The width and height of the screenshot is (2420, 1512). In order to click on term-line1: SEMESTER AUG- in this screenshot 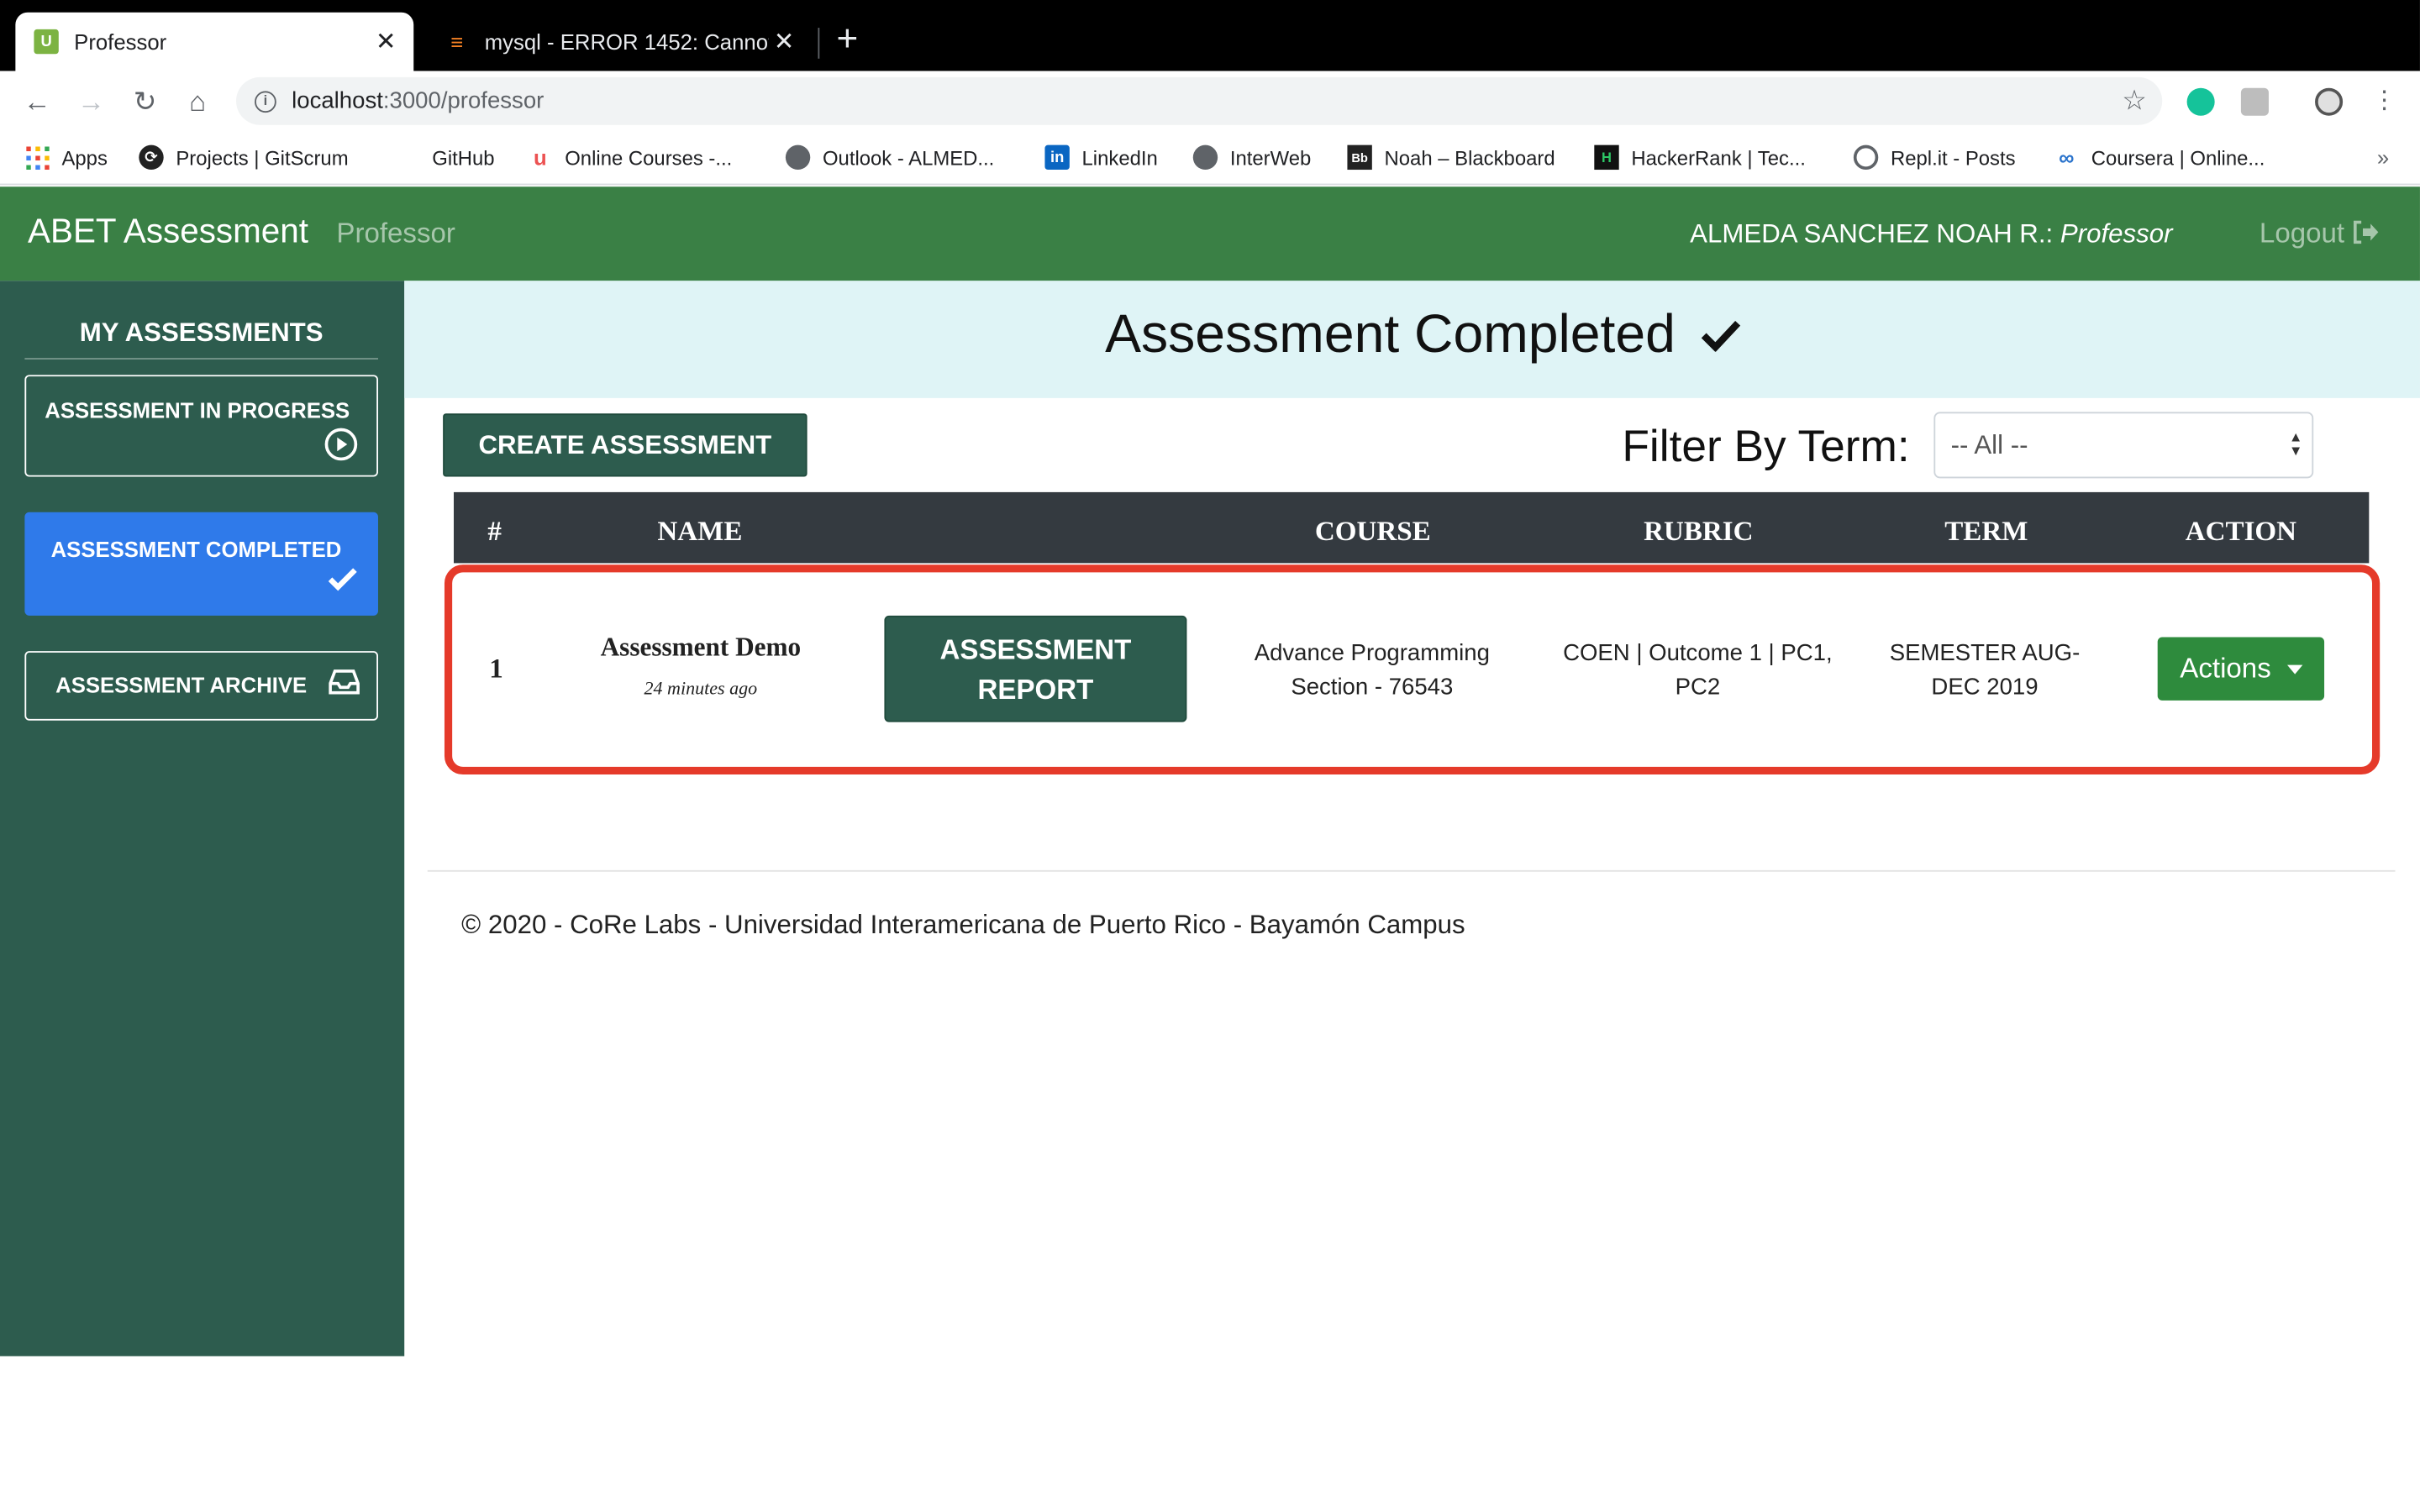, I will do `click(1985, 653)`.